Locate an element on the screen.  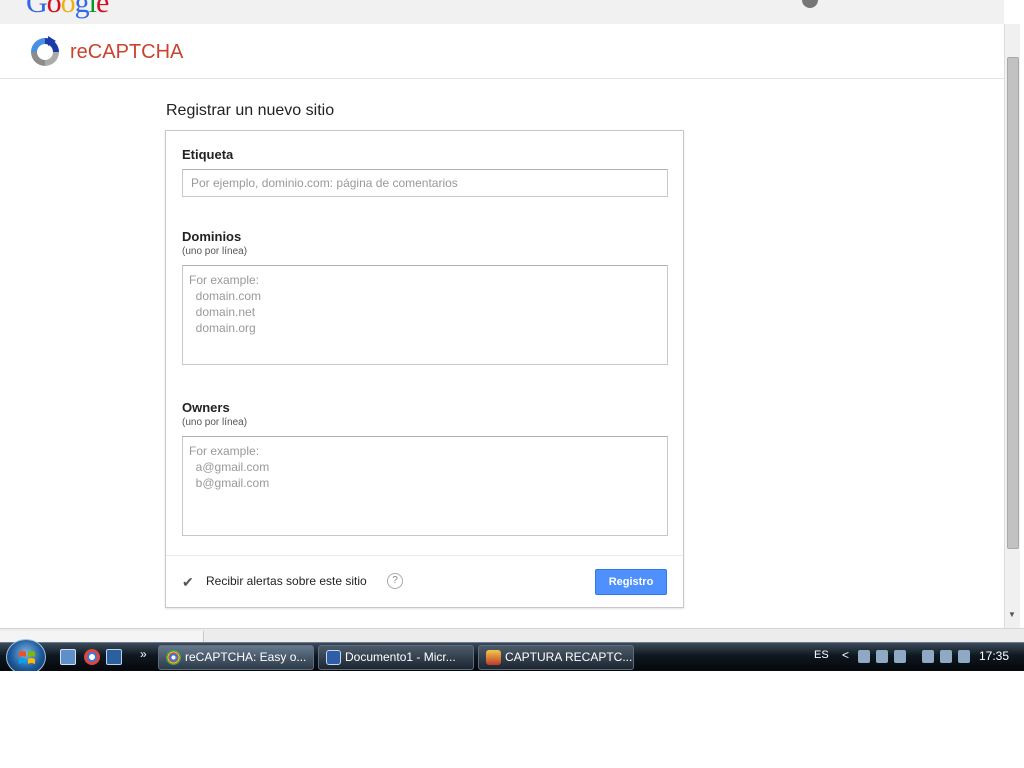
owners-field-hint: (uno por línea) is located at coordinates (215, 422).